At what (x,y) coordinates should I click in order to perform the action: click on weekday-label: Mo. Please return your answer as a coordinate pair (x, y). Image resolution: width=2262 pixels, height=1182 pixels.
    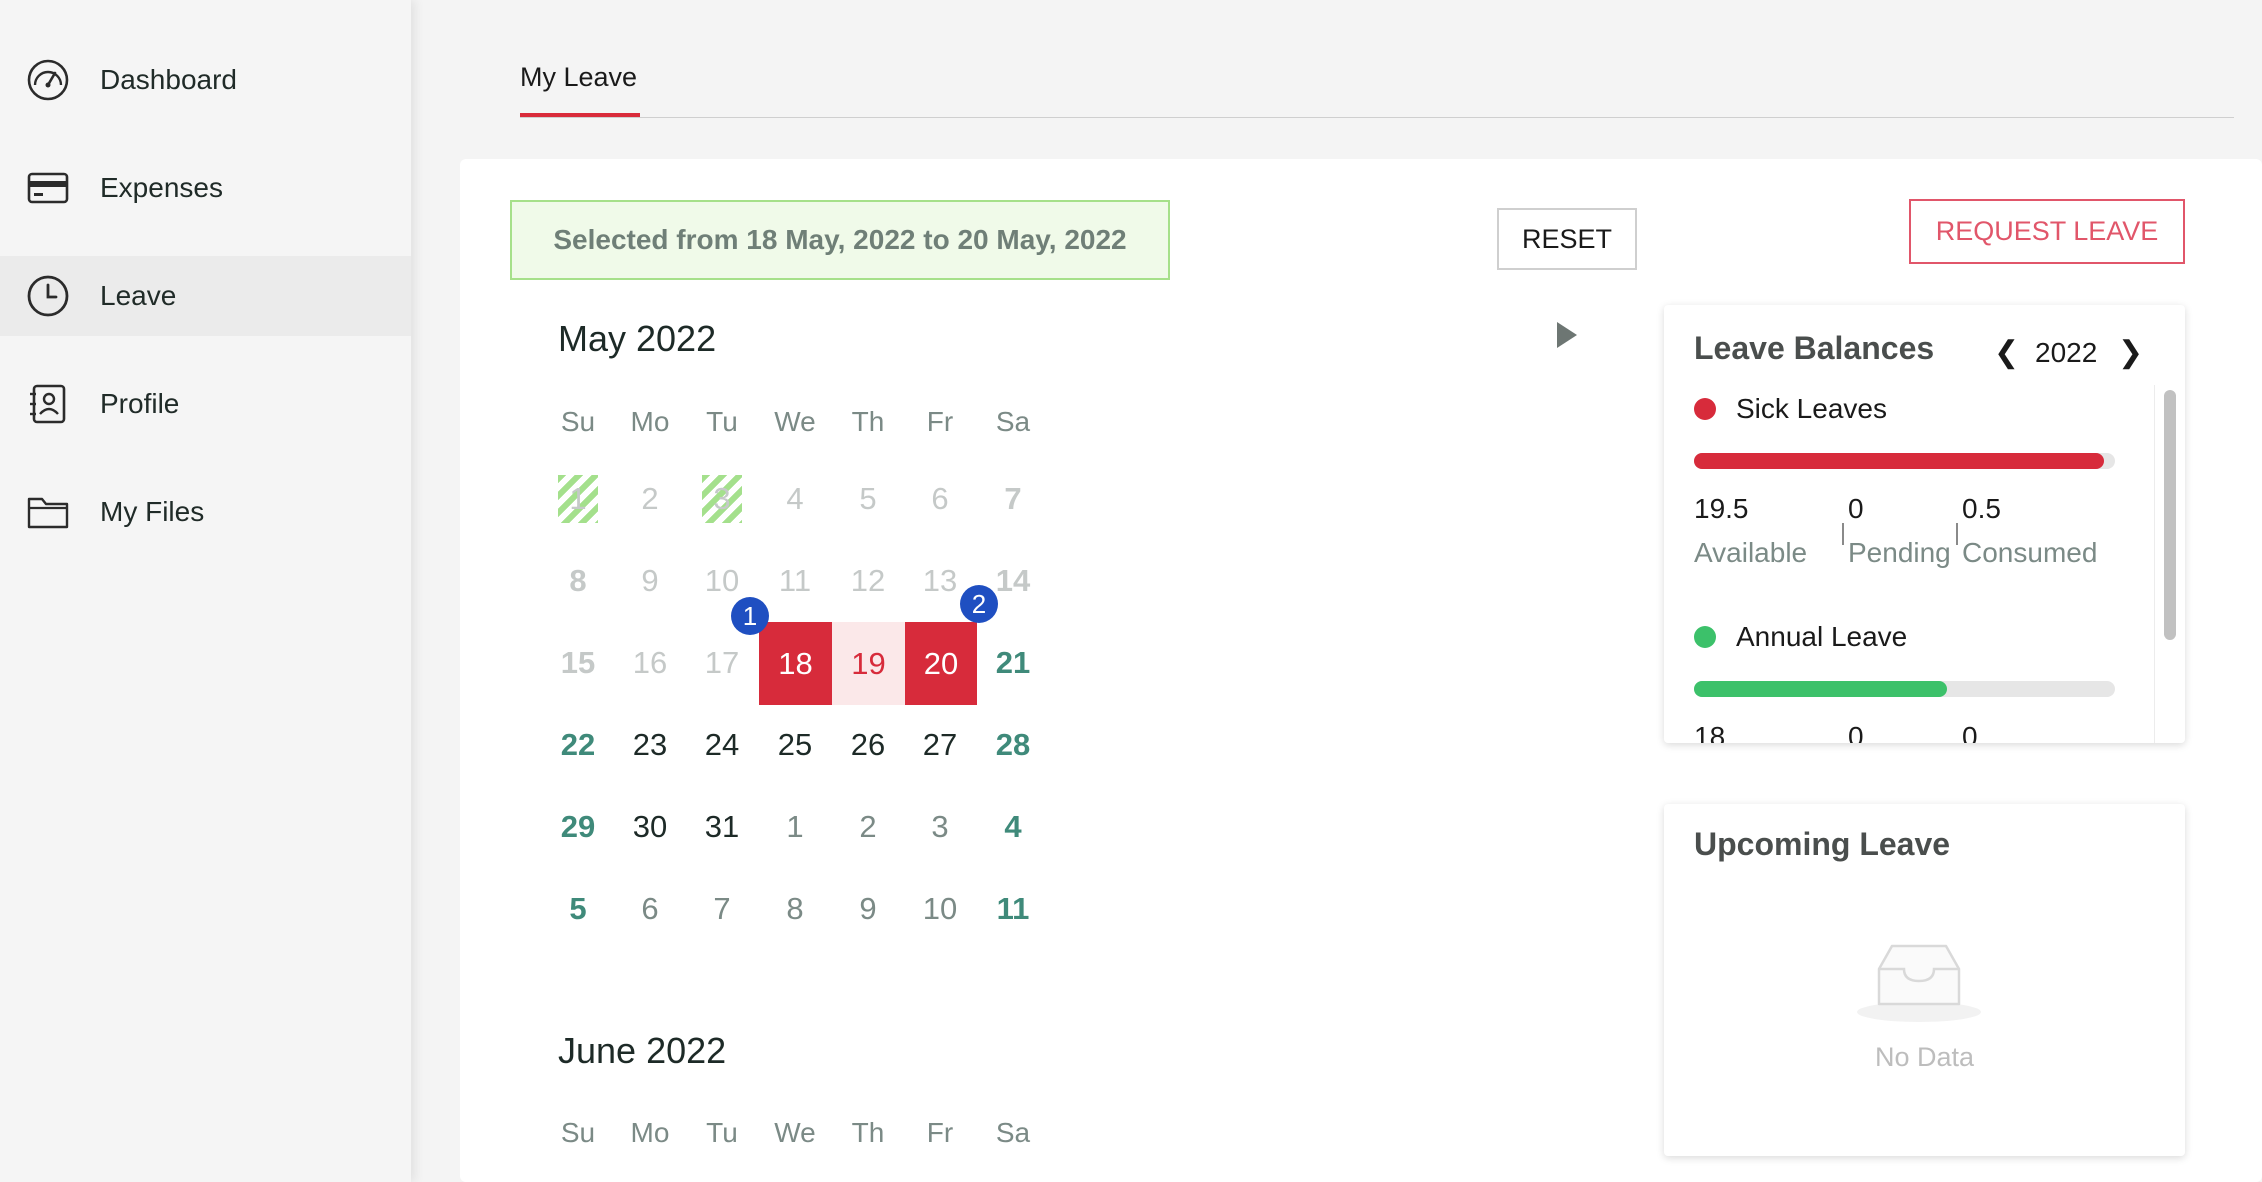
    Looking at the image, I should click on (650, 421).